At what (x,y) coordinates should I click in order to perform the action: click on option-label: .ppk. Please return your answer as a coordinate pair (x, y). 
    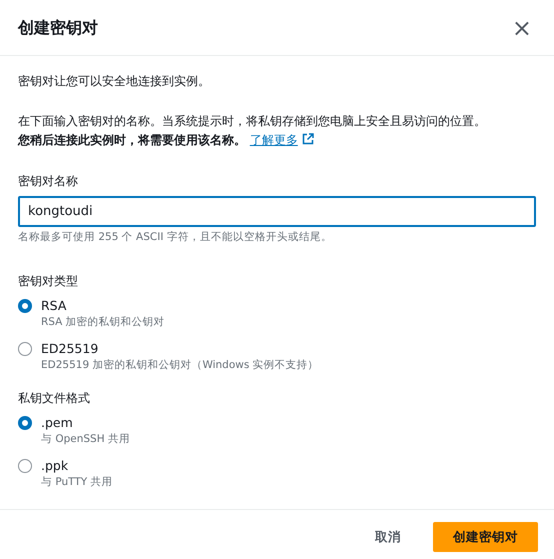
    Looking at the image, I should click on (55, 465).